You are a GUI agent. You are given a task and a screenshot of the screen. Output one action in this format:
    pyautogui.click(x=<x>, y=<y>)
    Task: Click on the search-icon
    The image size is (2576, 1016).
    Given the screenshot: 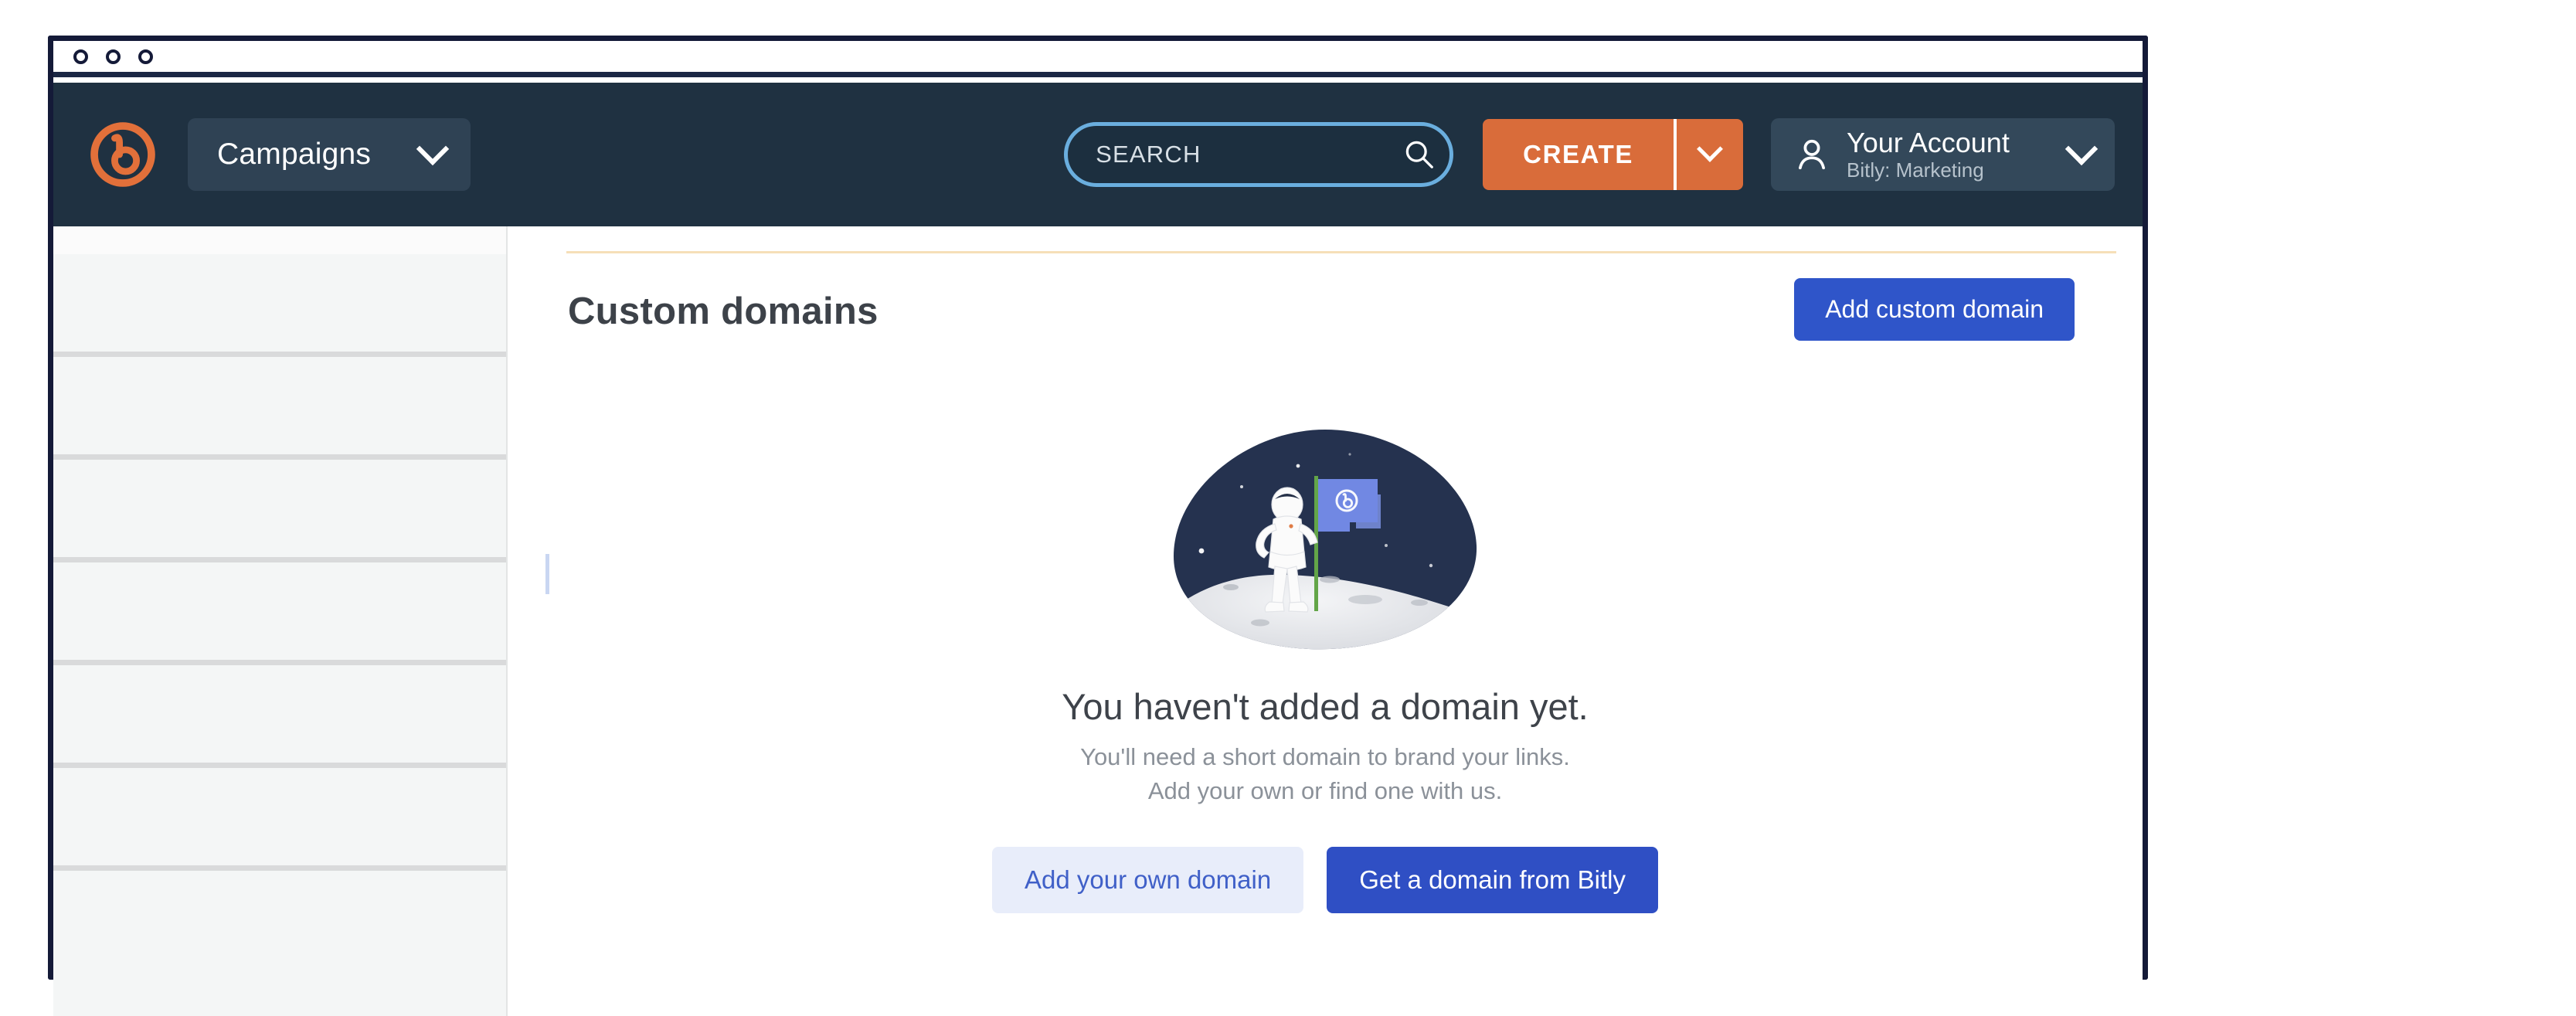 What is the action you would take?
    pyautogui.click(x=1419, y=154)
    